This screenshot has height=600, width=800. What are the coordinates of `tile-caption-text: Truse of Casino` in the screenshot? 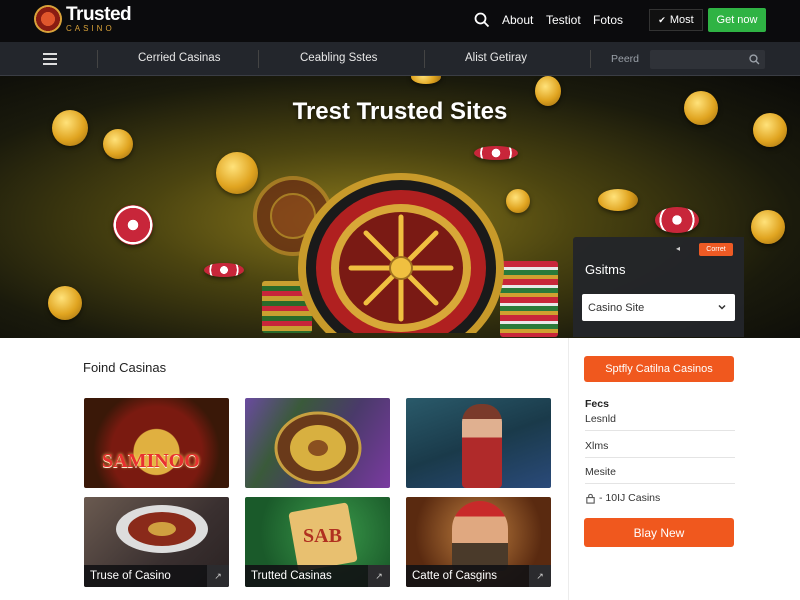 It's located at (130, 576).